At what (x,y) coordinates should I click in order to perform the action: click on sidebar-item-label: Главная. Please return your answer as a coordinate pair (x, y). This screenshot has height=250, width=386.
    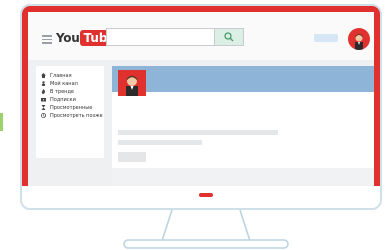
    Looking at the image, I should click on (61, 75).